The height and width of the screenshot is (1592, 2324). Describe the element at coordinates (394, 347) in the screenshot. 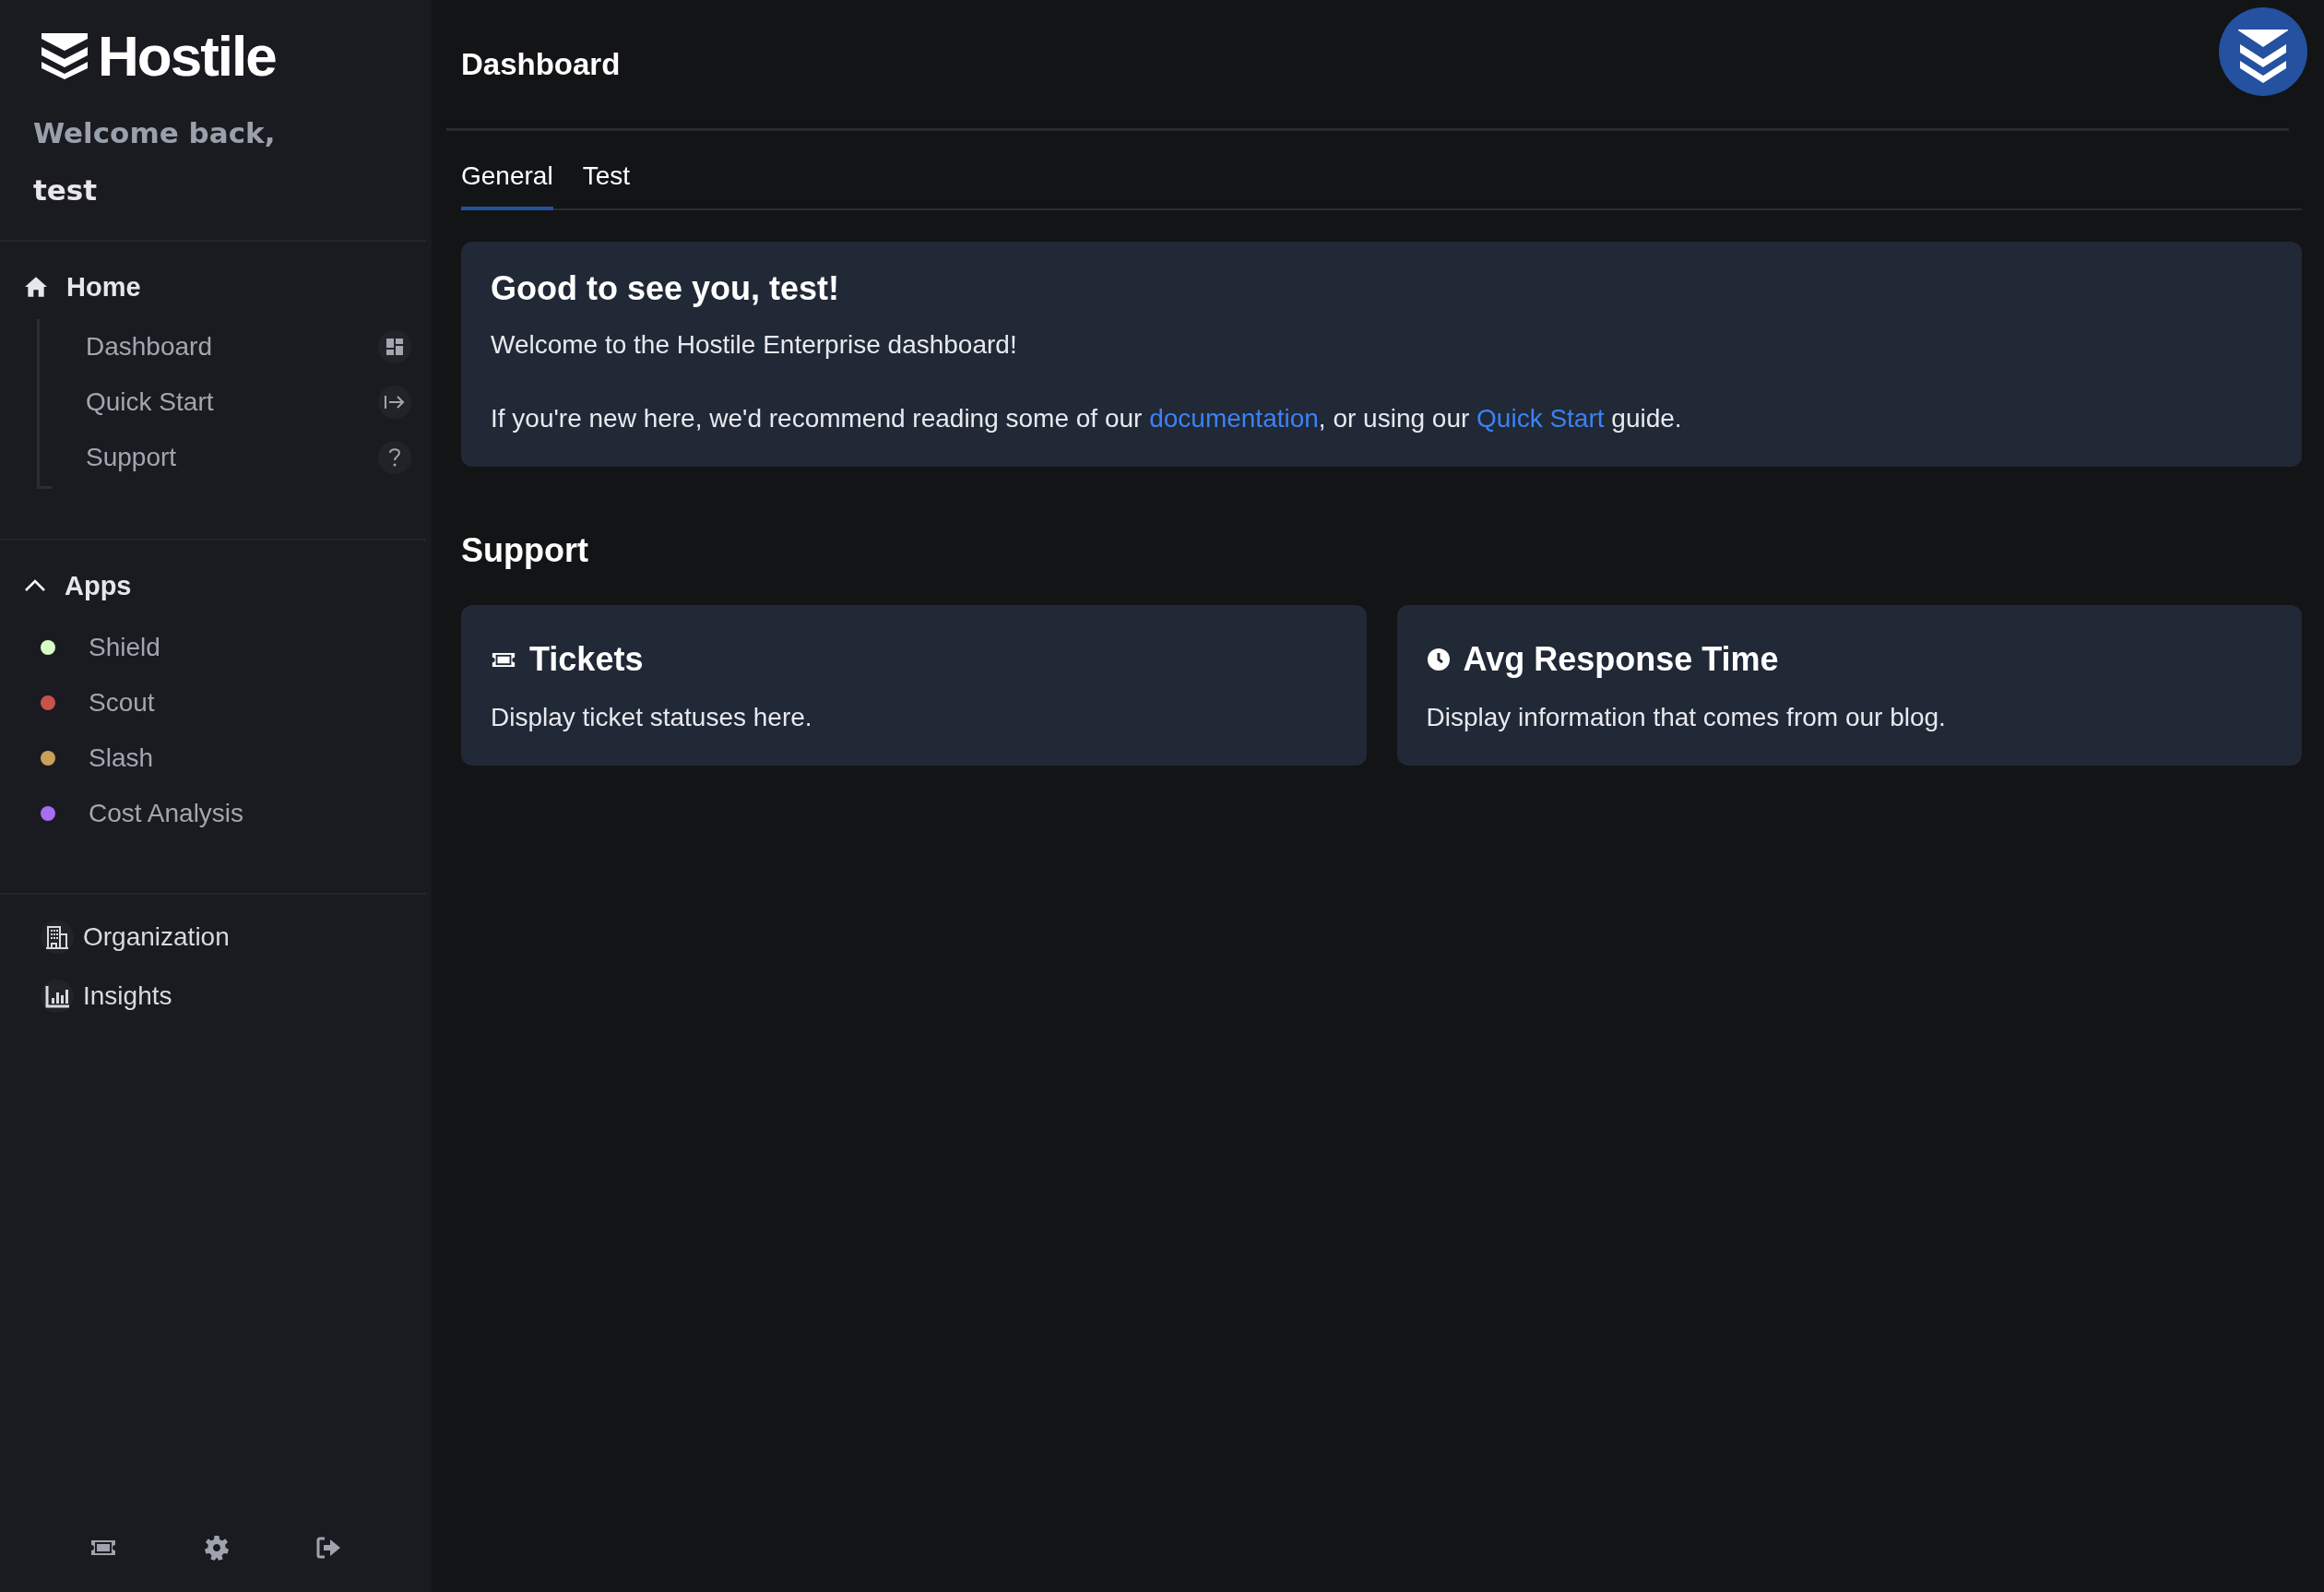

I see `dashboard-grid-icon` at that location.